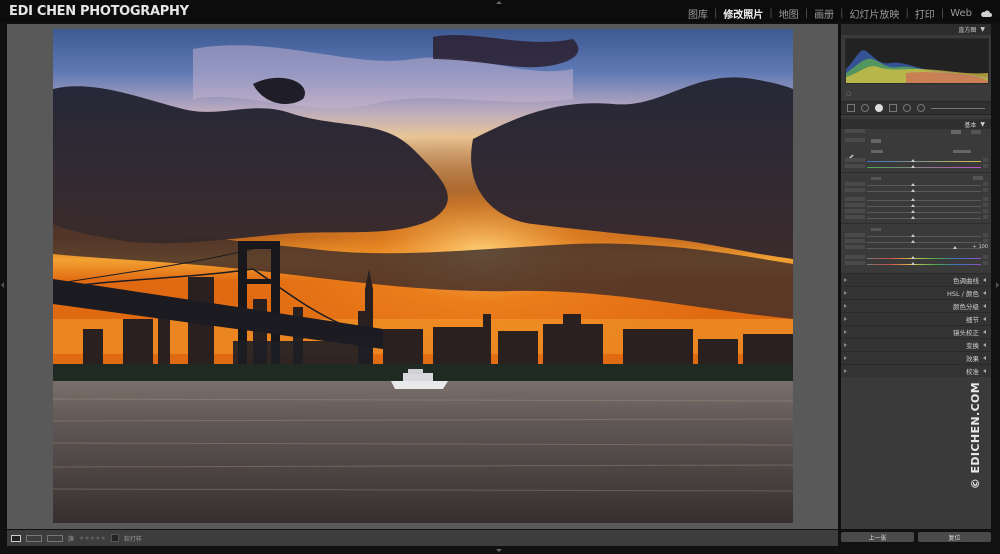  Describe the element at coordinates (962, 151) in the screenshot. I see `wb-value` at that location.